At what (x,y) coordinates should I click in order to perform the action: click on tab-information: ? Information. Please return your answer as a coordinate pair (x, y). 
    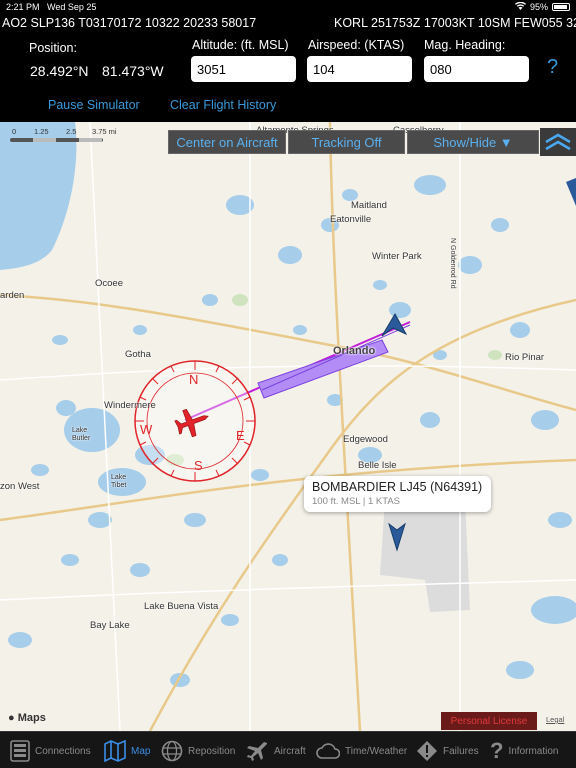
    Looking at the image, I should click on (524, 751).